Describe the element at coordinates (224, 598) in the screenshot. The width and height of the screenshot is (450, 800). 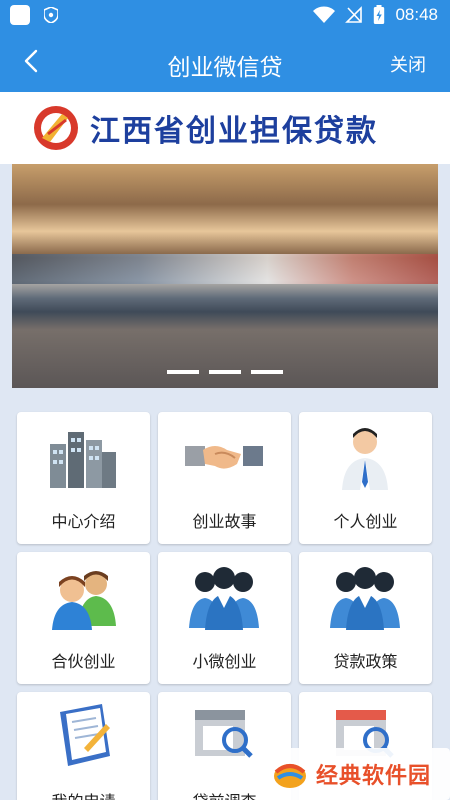
I see `team-icon` at that location.